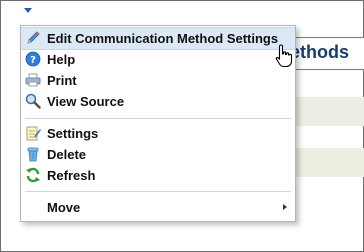  What do you see at coordinates (158, 80) in the screenshot?
I see `menu-item-print: Print` at bounding box center [158, 80].